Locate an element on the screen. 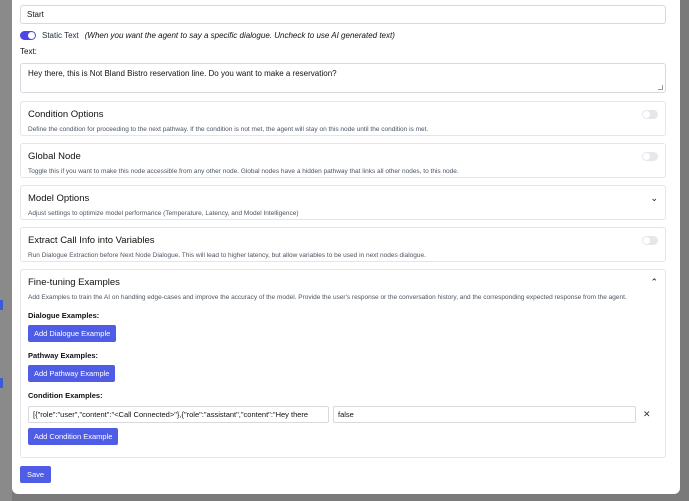 This screenshot has height=501, width=689. condition-examples-heading: Condition Examples: is located at coordinates (65, 395).